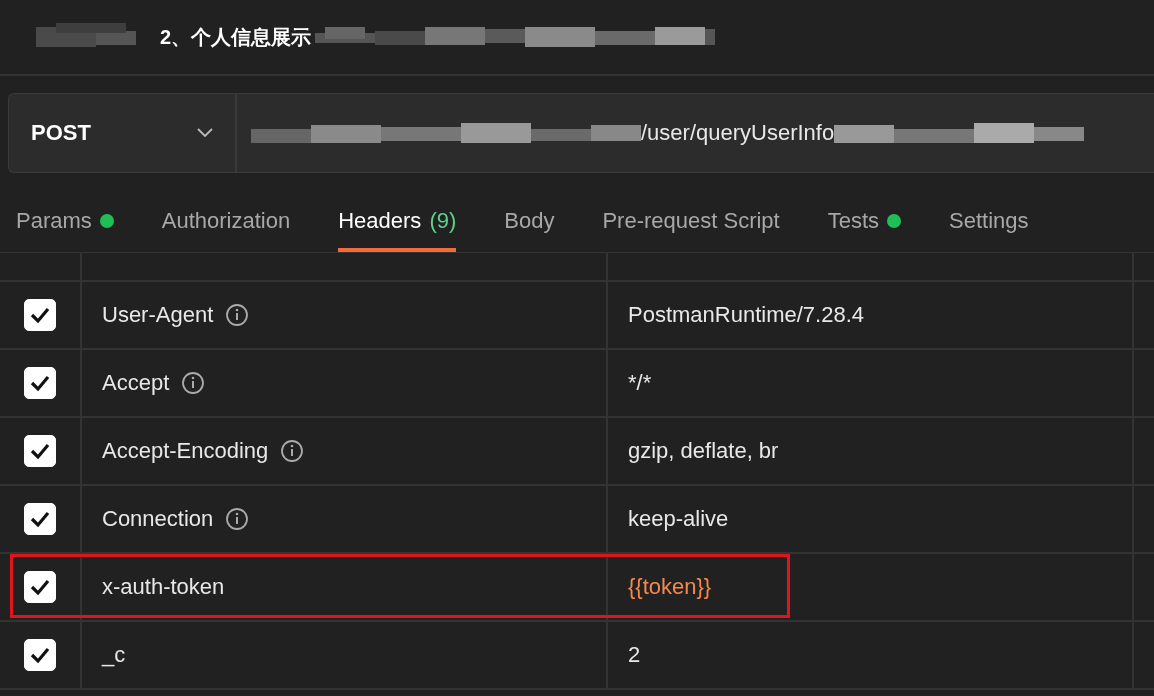 This screenshot has width=1154, height=696. I want to click on header-key: Accept-Encoding, so click(185, 451).